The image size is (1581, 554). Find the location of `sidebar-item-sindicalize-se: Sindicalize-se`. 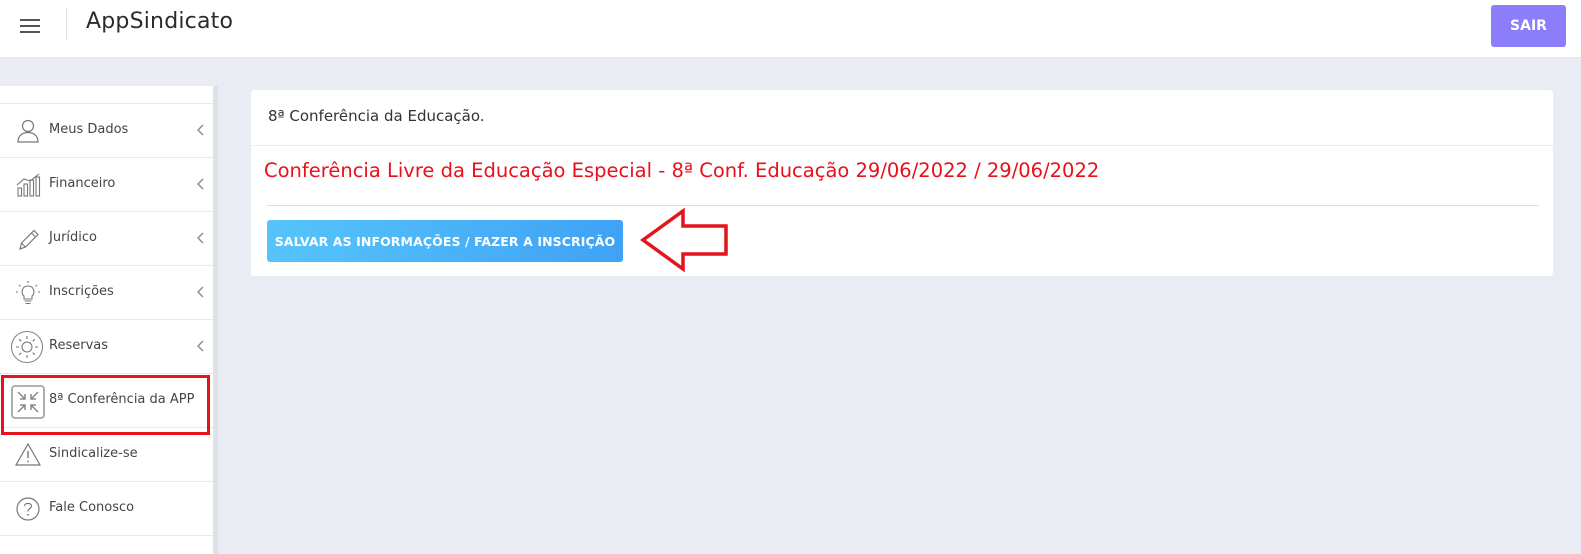

sidebar-item-sindicalize-se: Sindicalize-se is located at coordinates (106, 454).